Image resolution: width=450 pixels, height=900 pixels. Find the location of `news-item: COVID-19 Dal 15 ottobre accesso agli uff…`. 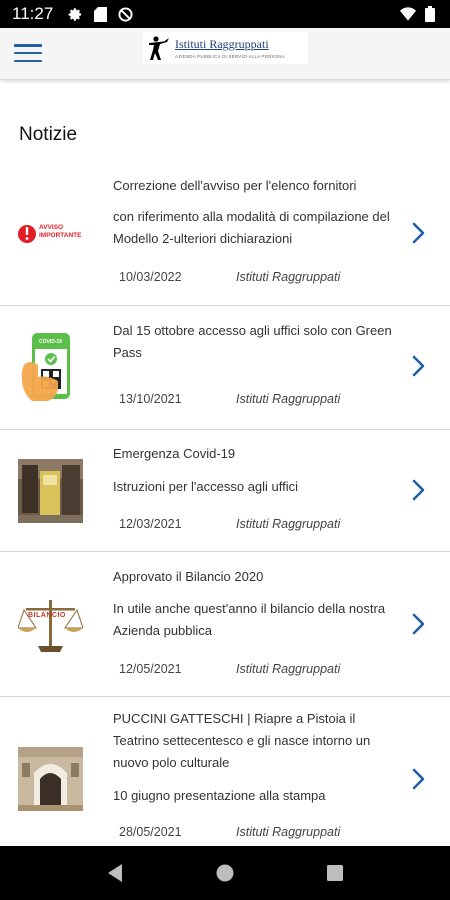

news-item: COVID-19 Dal 15 ottobre accesso agli uff… is located at coordinates (225, 368).